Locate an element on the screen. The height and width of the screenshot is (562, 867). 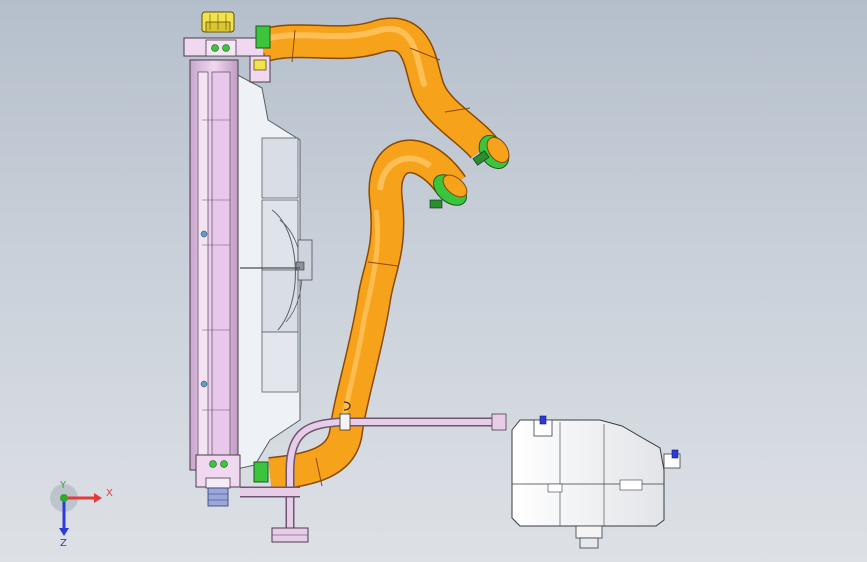
z-axis-label: Z is located at coordinates (63, 543).